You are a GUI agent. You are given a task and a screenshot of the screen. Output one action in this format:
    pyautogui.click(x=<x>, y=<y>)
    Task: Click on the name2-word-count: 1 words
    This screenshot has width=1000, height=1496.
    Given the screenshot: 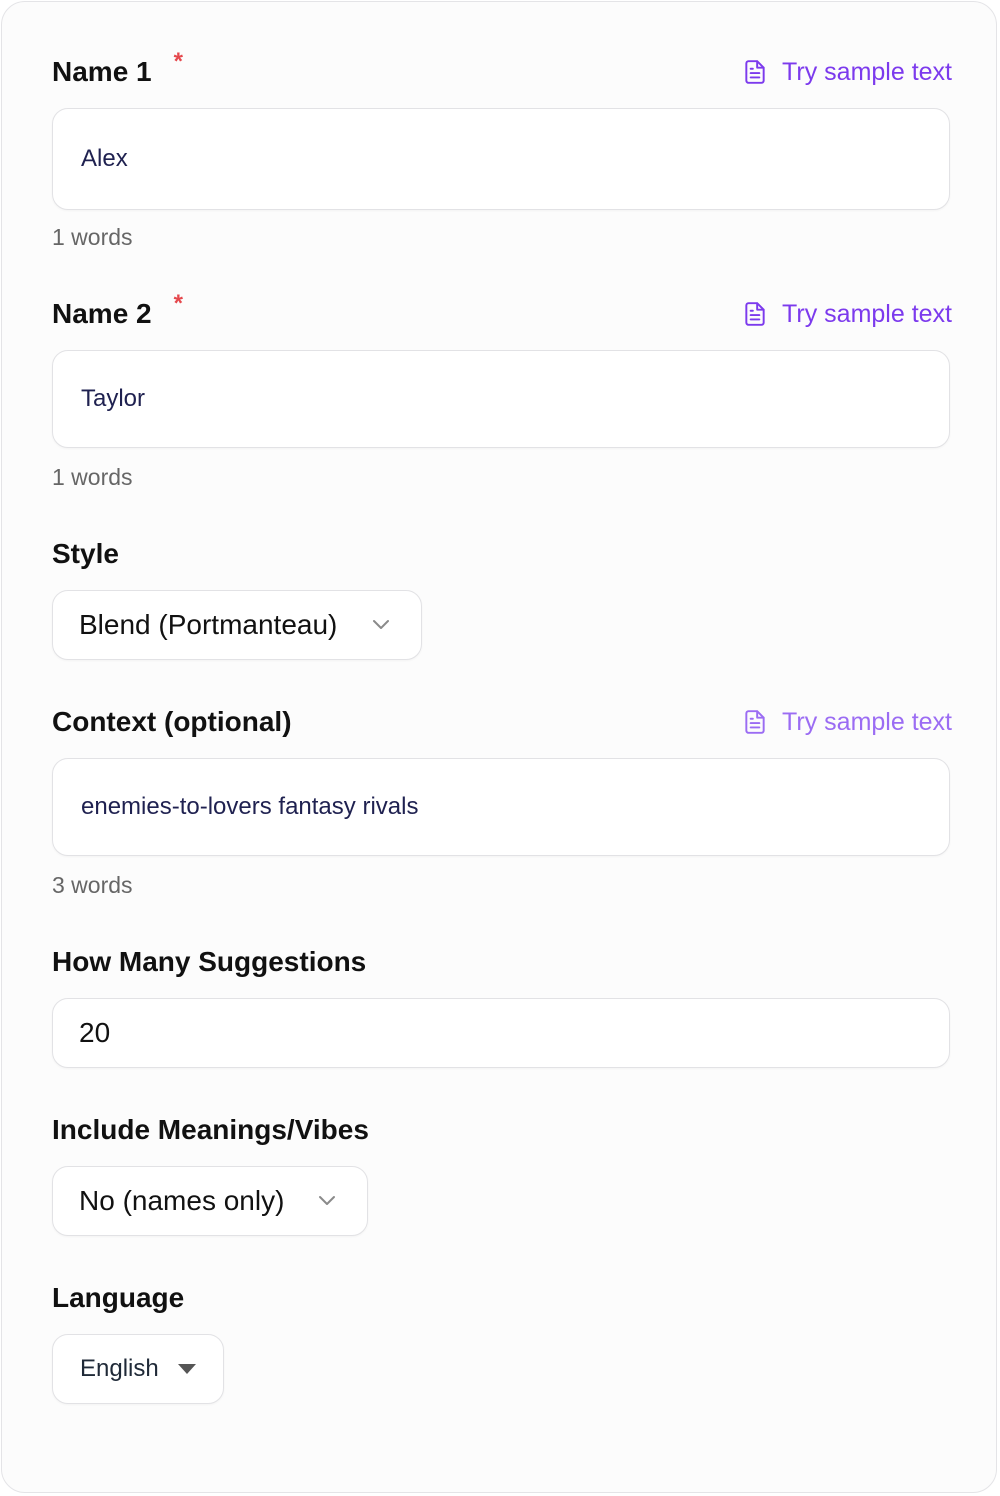 What is the action you would take?
    pyautogui.click(x=92, y=477)
    